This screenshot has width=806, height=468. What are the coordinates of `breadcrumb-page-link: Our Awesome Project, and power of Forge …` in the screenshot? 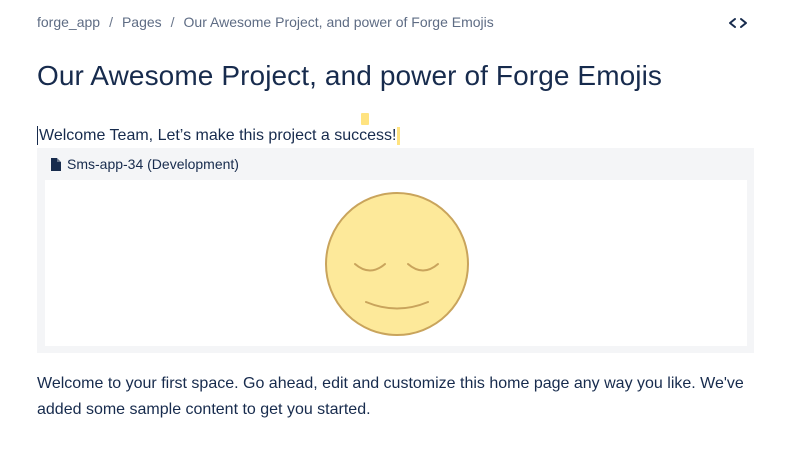 It's located at (339, 22).